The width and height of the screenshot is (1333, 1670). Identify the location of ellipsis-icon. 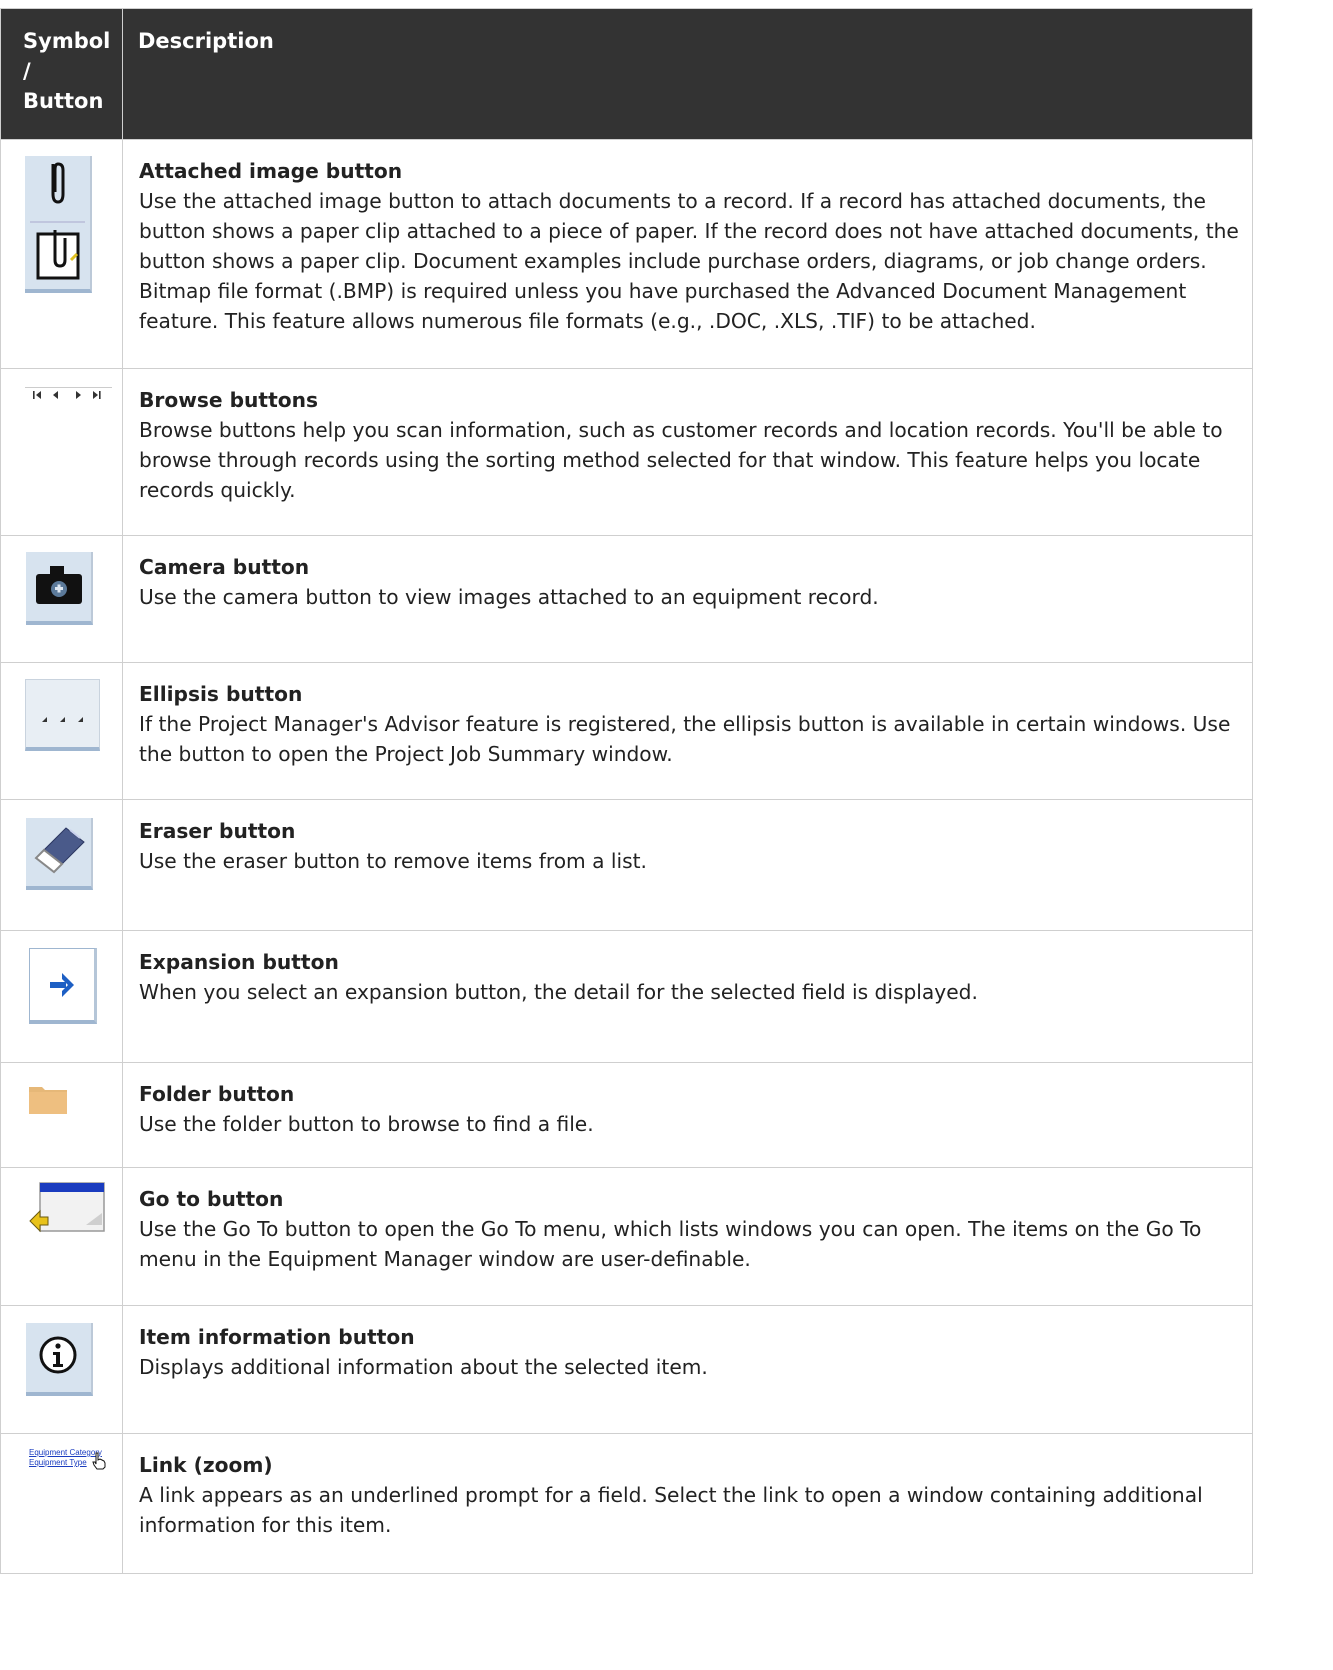
(62, 715).